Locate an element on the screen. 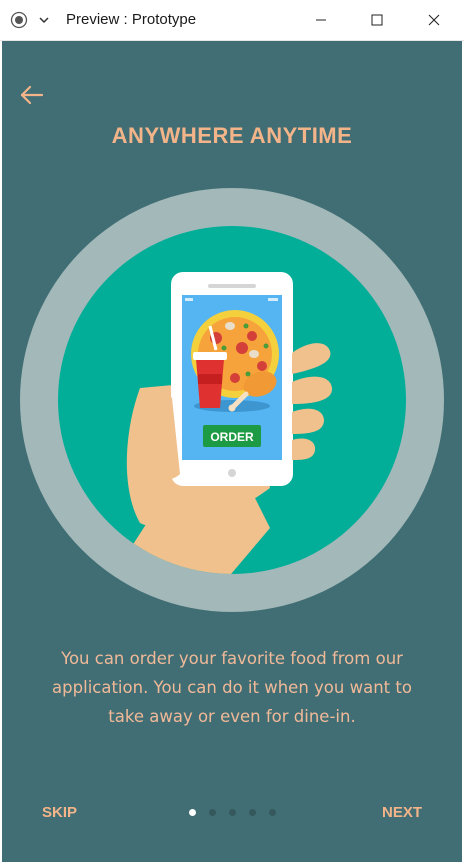 The width and height of the screenshot is (464, 864). maximize-icon is located at coordinates (377, 20).